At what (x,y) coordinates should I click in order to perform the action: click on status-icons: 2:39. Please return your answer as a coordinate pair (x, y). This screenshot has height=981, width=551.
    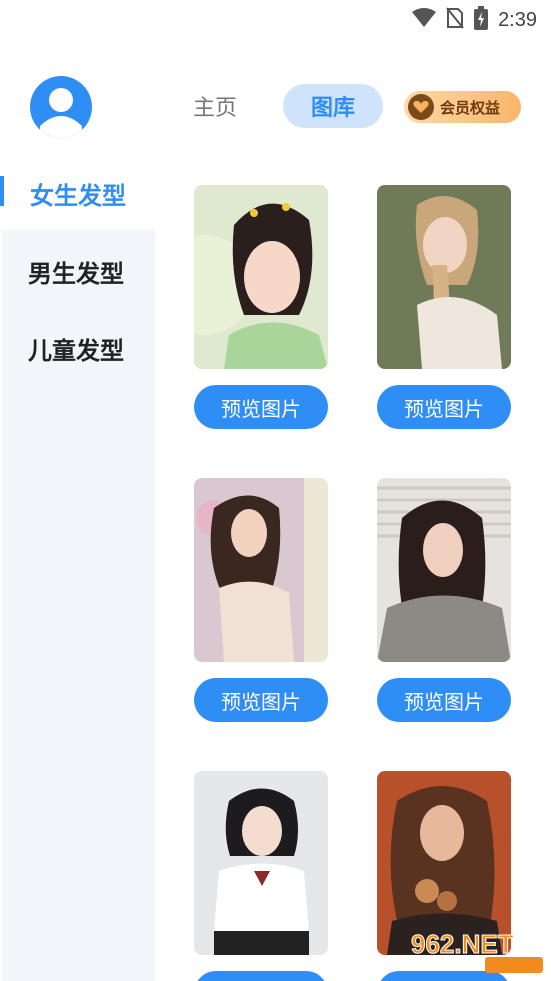
    Looking at the image, I should click on (474, 20).